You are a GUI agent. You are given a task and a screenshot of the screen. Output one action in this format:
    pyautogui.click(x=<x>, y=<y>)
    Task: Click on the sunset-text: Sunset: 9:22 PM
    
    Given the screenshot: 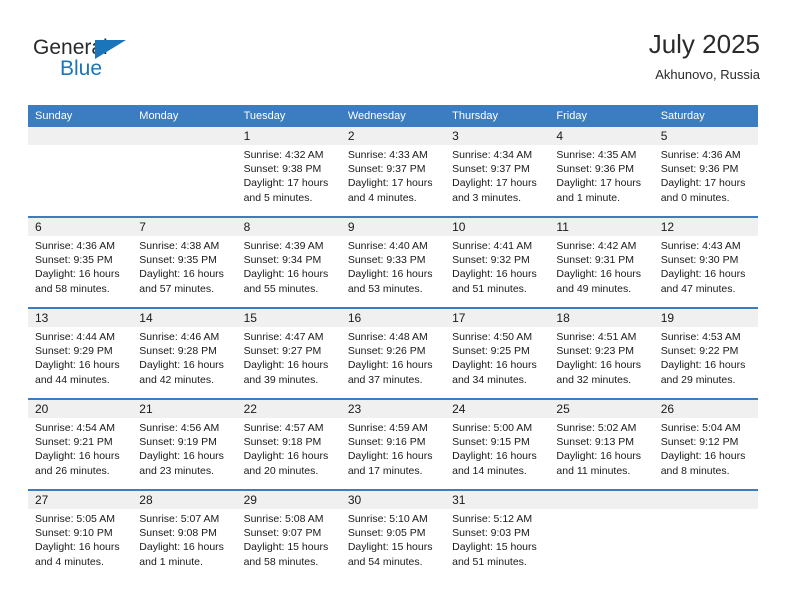 What is the action you would take?
    pyautogui.click(x=699, y=351)
    